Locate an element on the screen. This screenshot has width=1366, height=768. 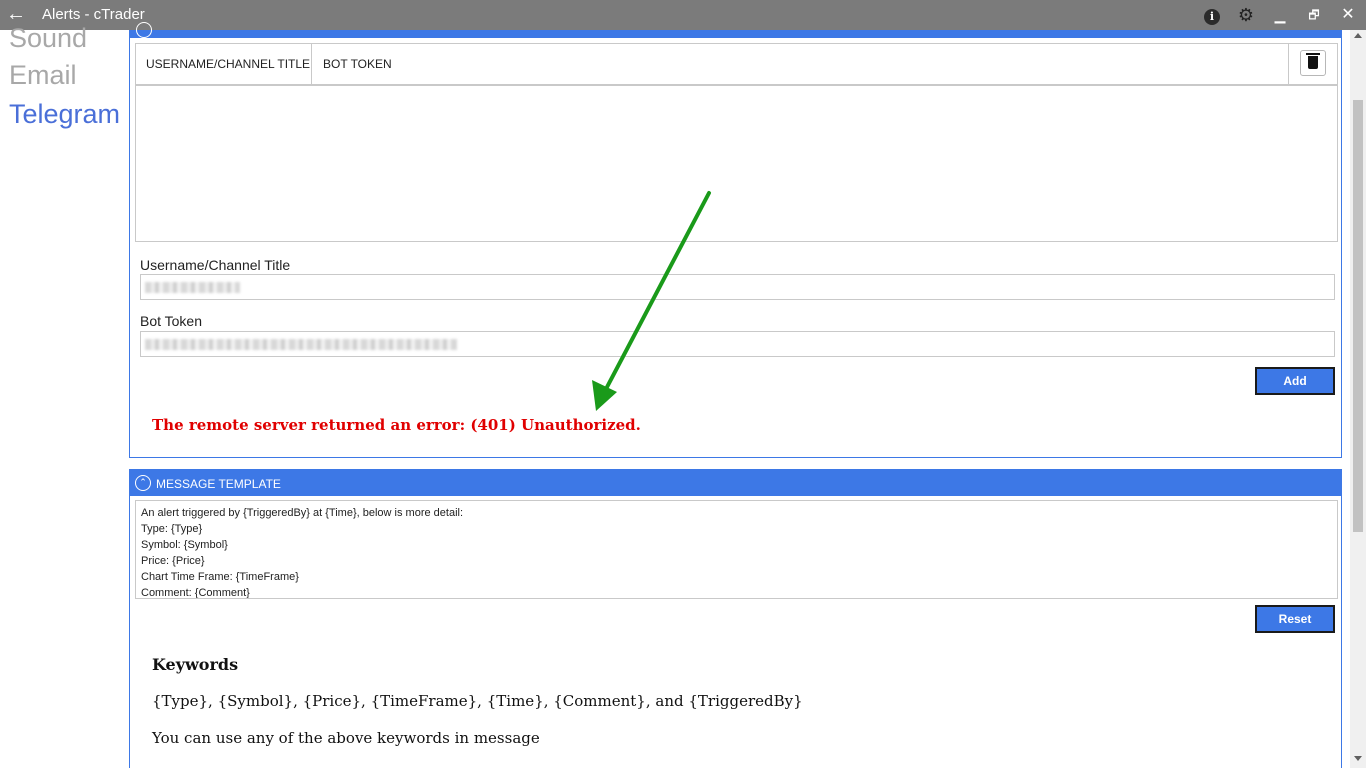
add-button: Add is located at coordinates (1295, 381).